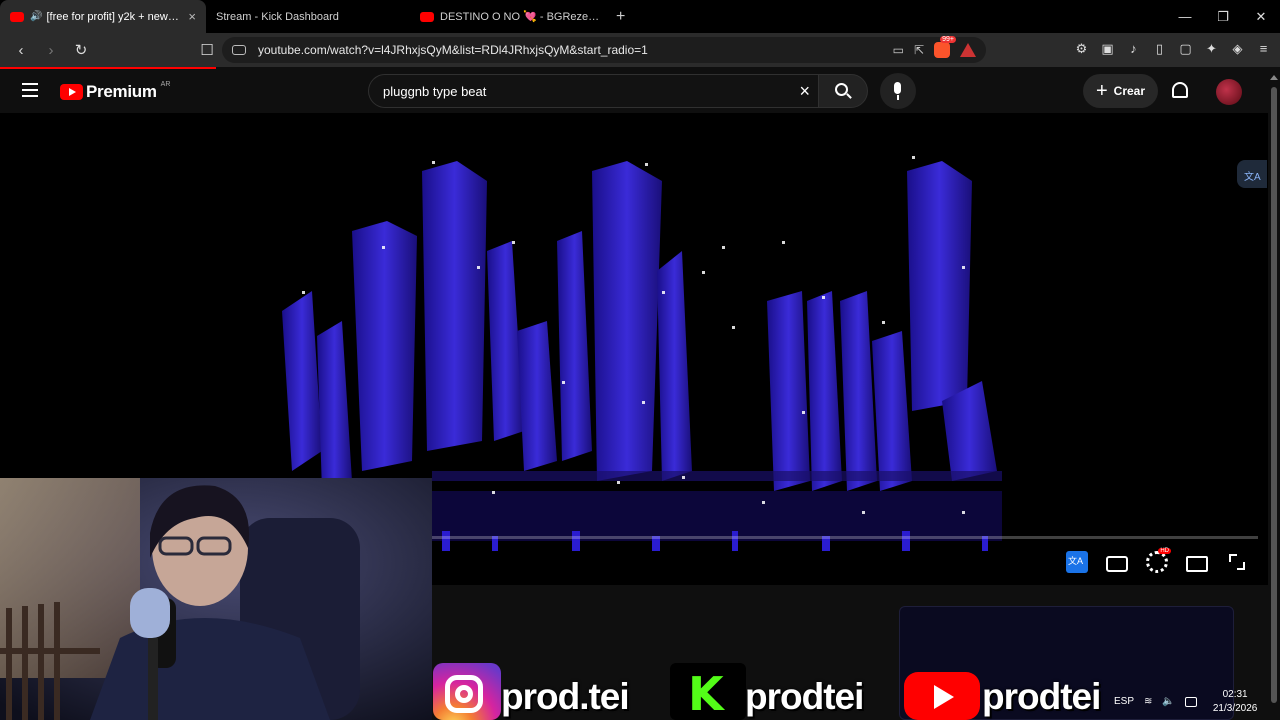 This screenshot has width=1280, height=720. Describe the element at coordinates (30, 90) in the screenshot. I see `guide-menu-icon` at that location.